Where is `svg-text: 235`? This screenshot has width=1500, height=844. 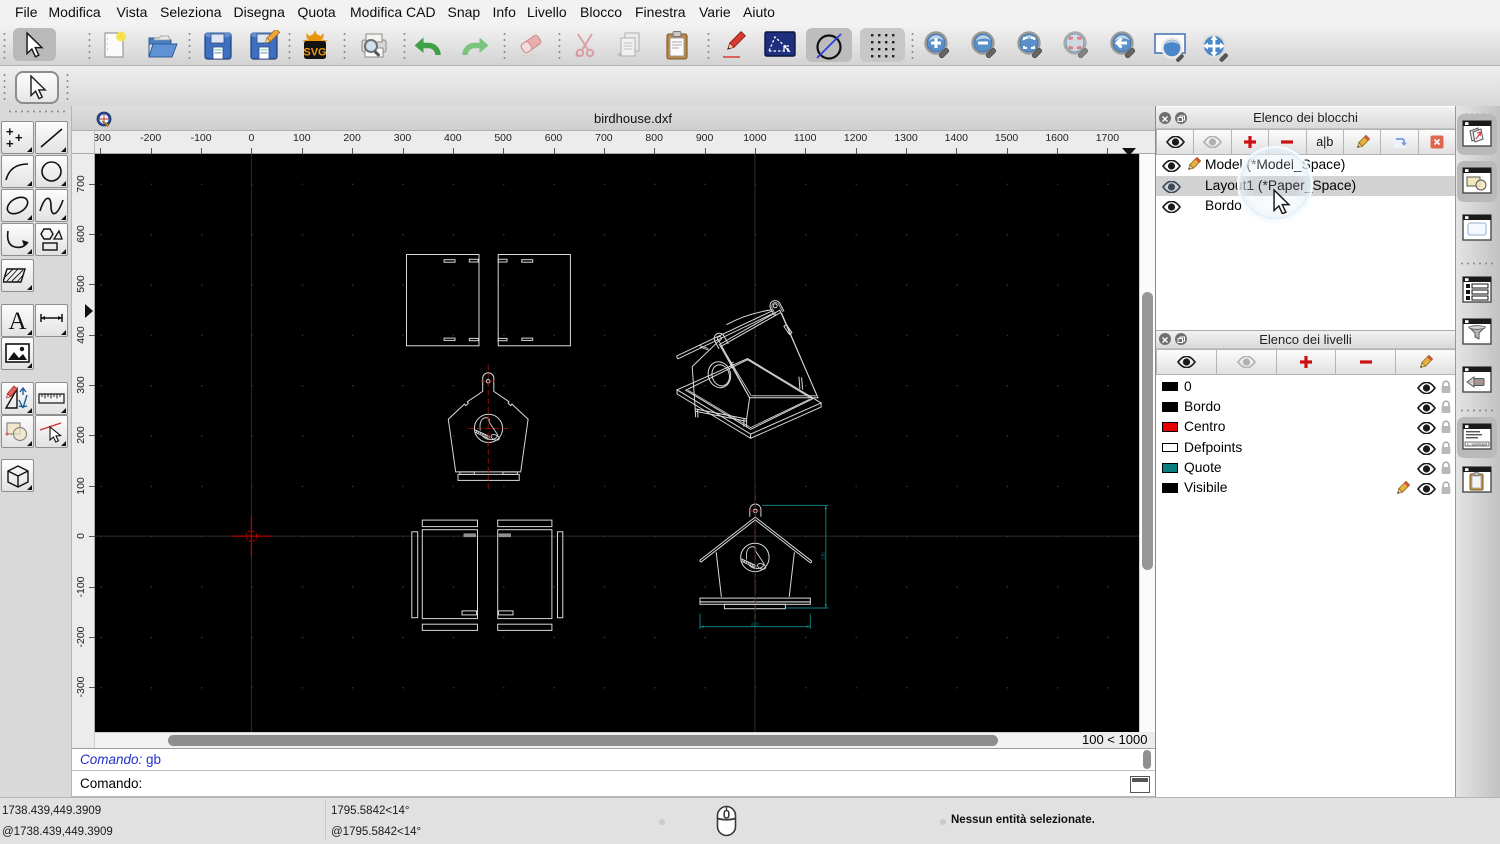 svg-text: 235 is located at coordinates (823, 556).